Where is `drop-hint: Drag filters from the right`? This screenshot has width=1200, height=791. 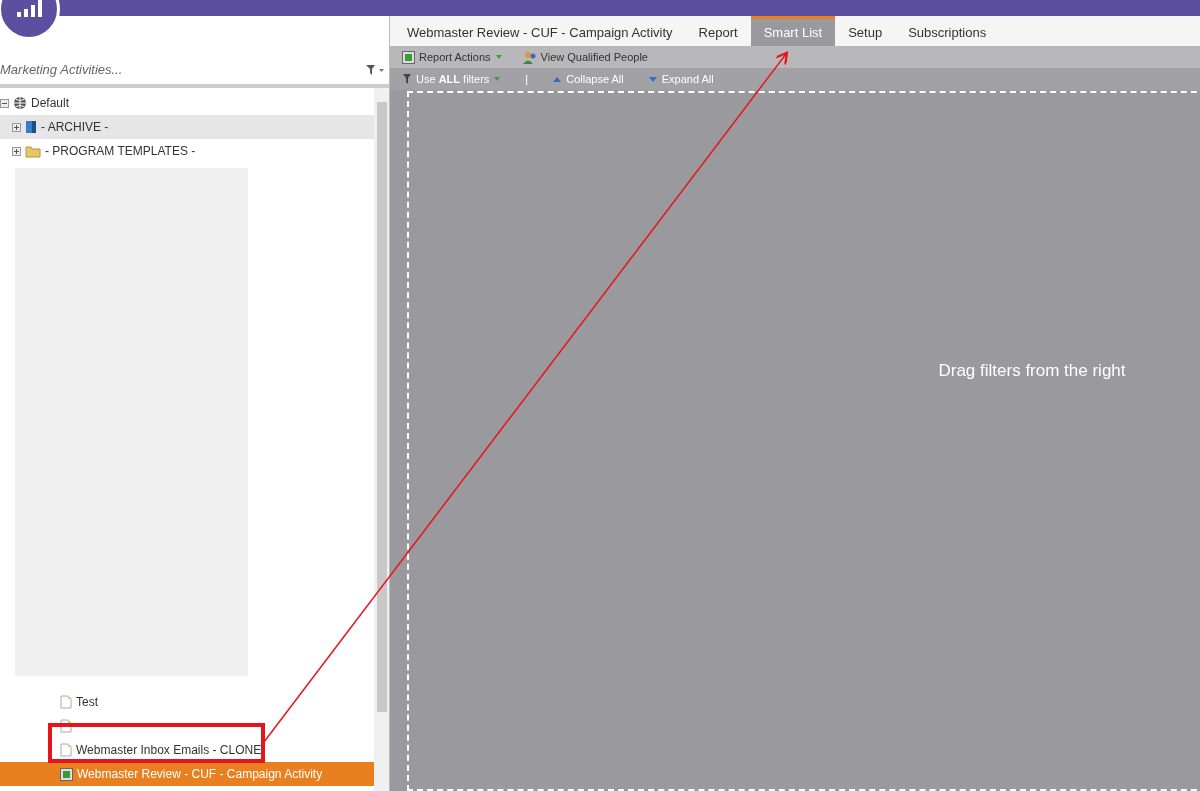 drop-hint: Drag filters from the right is located at coordinates (1032, 371).